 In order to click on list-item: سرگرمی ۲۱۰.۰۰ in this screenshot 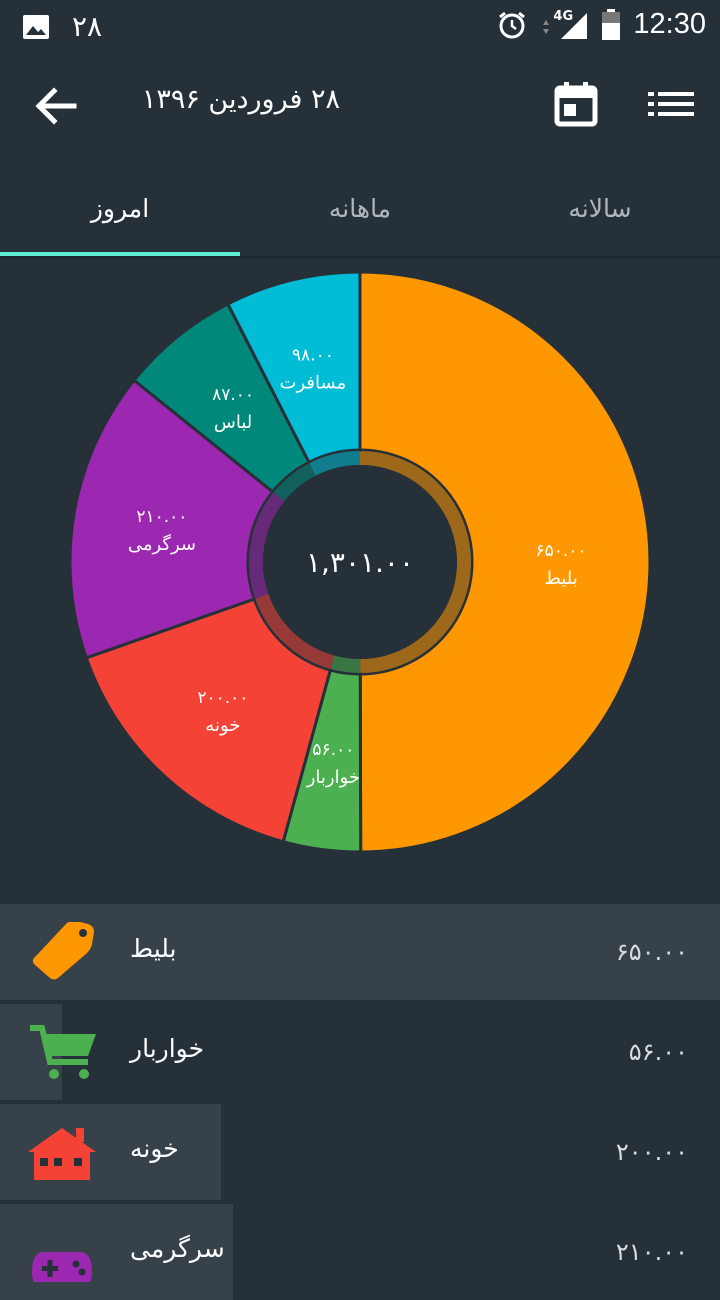, I will do `click(360, 1252)`.